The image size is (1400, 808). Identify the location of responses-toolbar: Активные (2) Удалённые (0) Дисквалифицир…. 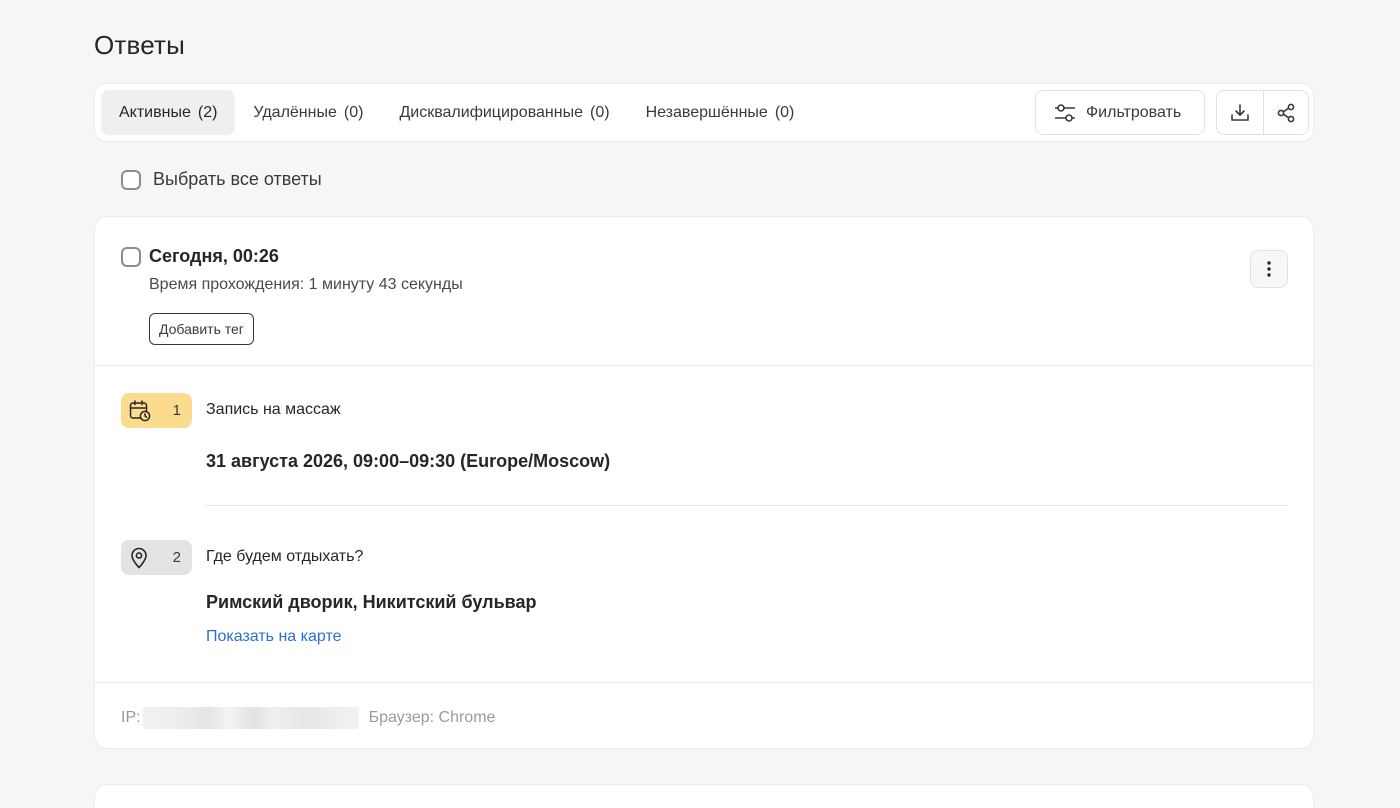
(704, 112).